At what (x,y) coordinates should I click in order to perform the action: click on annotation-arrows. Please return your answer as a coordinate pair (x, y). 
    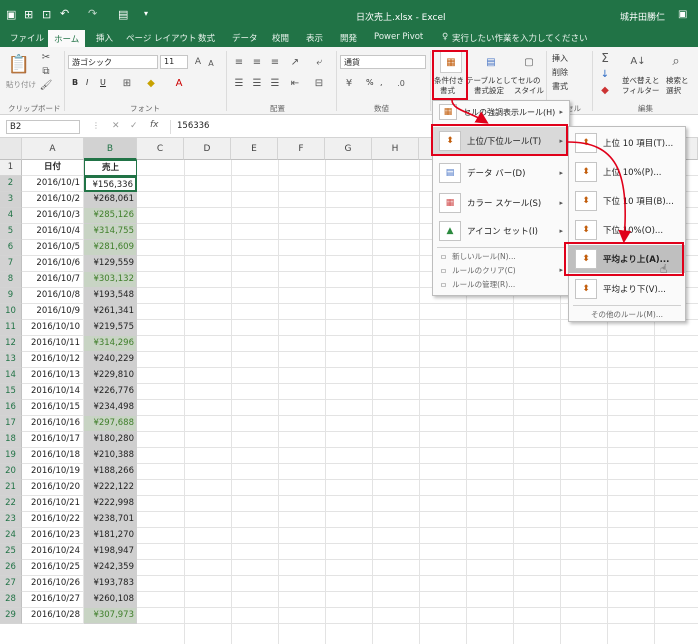
    Looking at the image, I should click on (541, 171).